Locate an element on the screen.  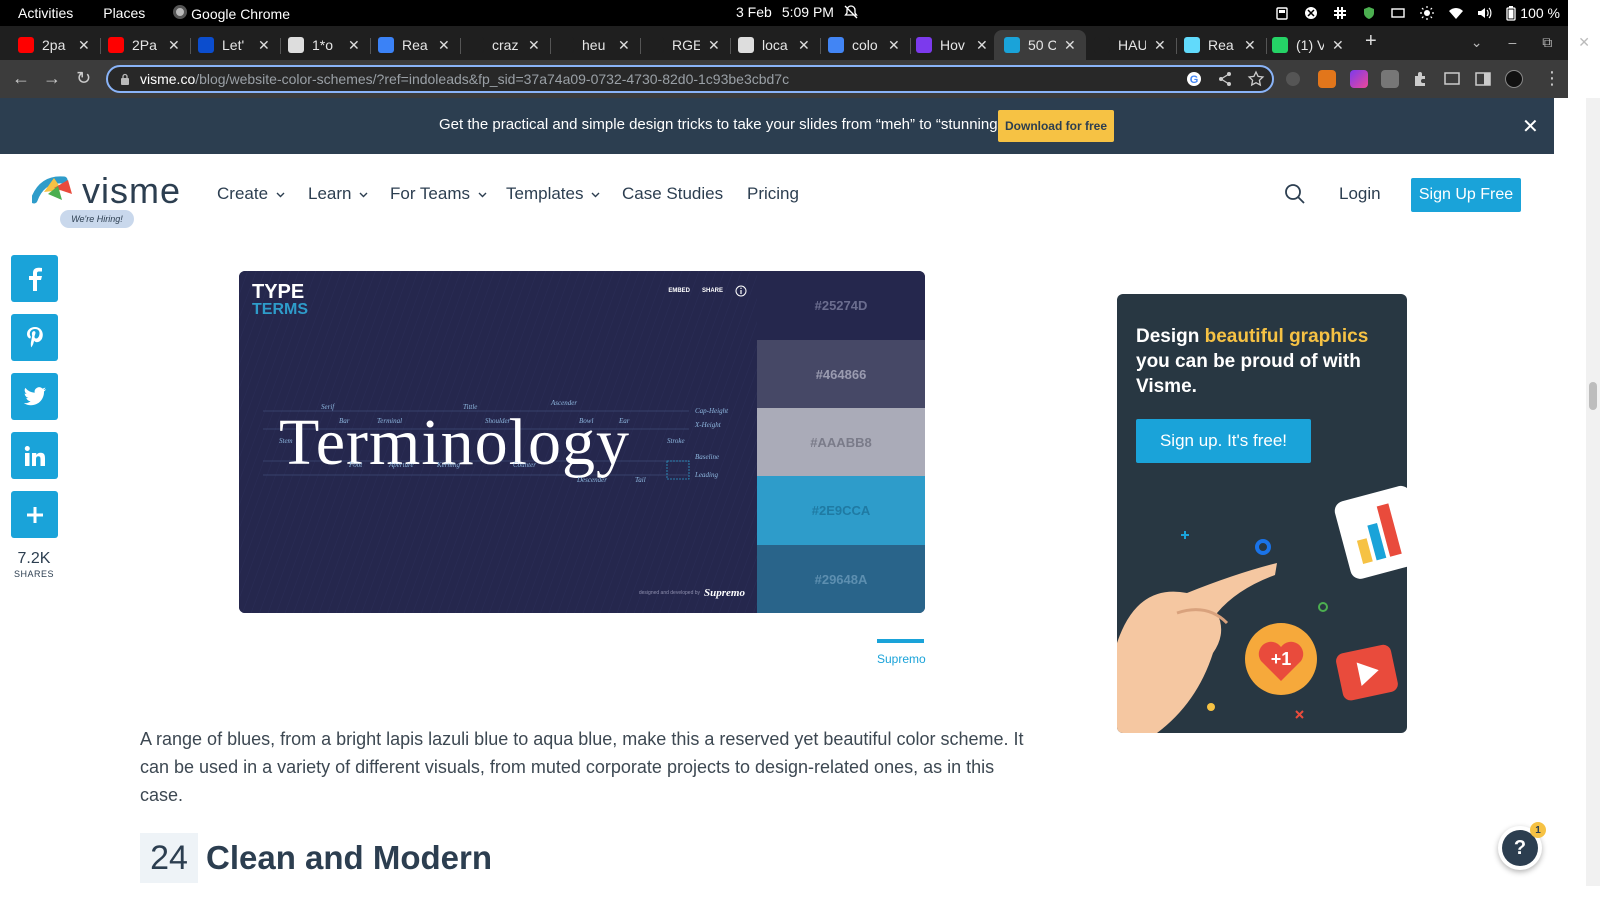
clock: 3 Feb 5:09 PM is located at coordinates (797, 12).